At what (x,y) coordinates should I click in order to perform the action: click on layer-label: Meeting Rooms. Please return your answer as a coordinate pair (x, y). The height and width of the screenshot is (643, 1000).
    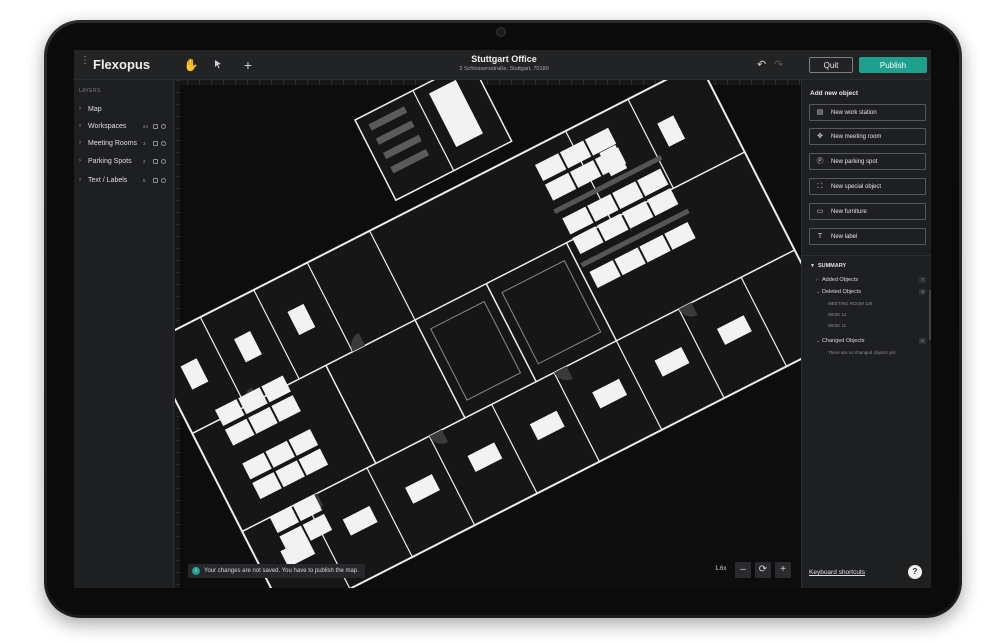
    Looking at the image, I should click on (113, 143).